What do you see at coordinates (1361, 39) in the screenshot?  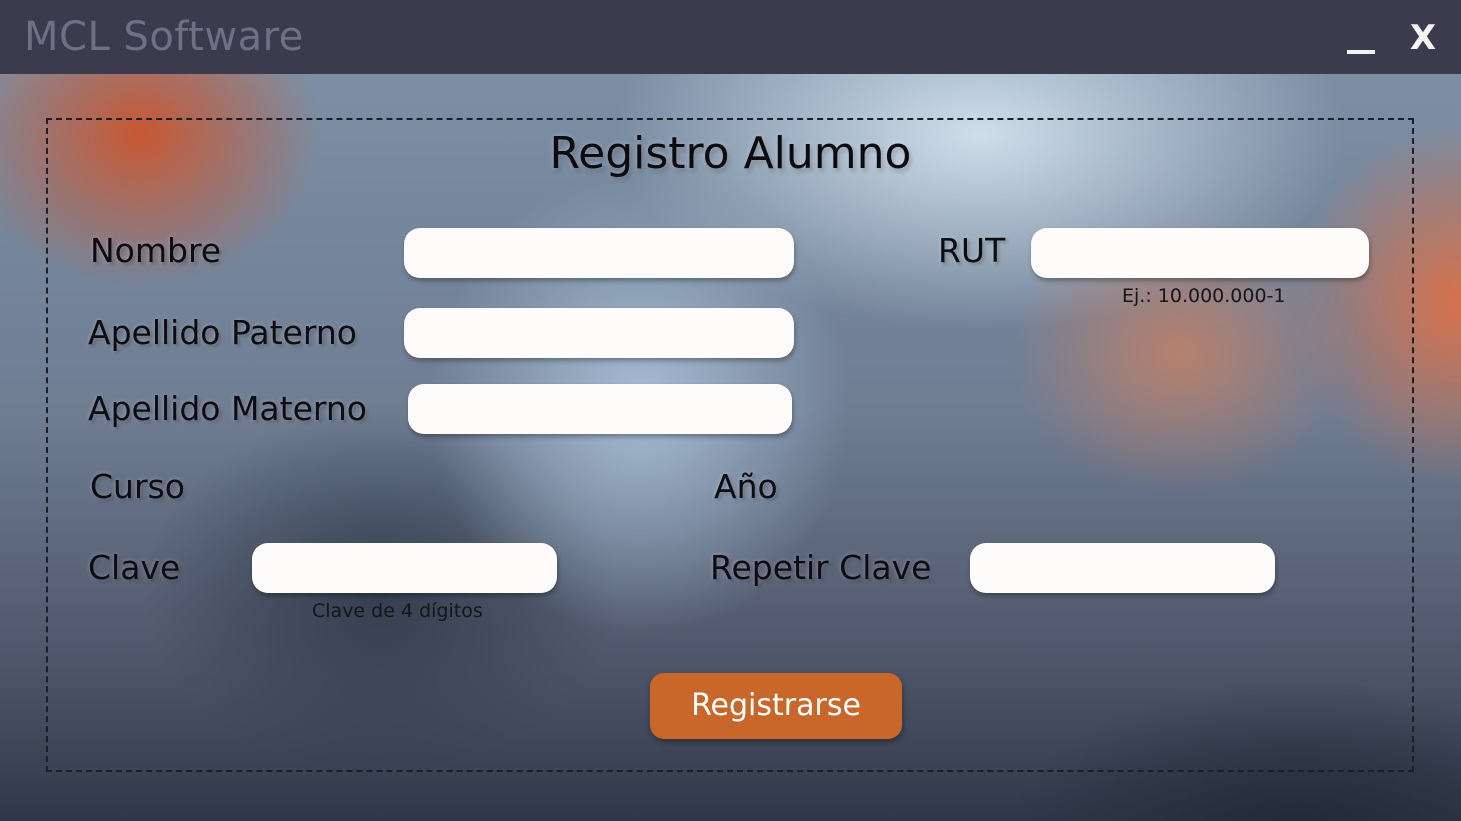 I see `minimize-button` at bounding box center [1361, 39].